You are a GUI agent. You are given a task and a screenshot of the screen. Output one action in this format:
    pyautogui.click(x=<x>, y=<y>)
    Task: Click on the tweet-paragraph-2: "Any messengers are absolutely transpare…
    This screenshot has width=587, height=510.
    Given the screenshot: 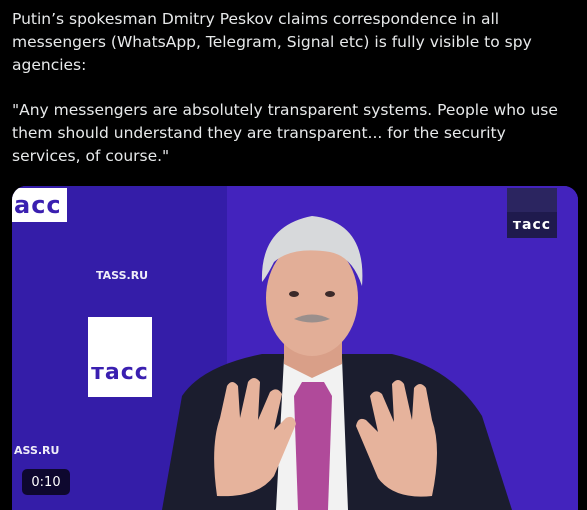 What is the action you would take?
    pyautogui.click(x=285, y=133)
    